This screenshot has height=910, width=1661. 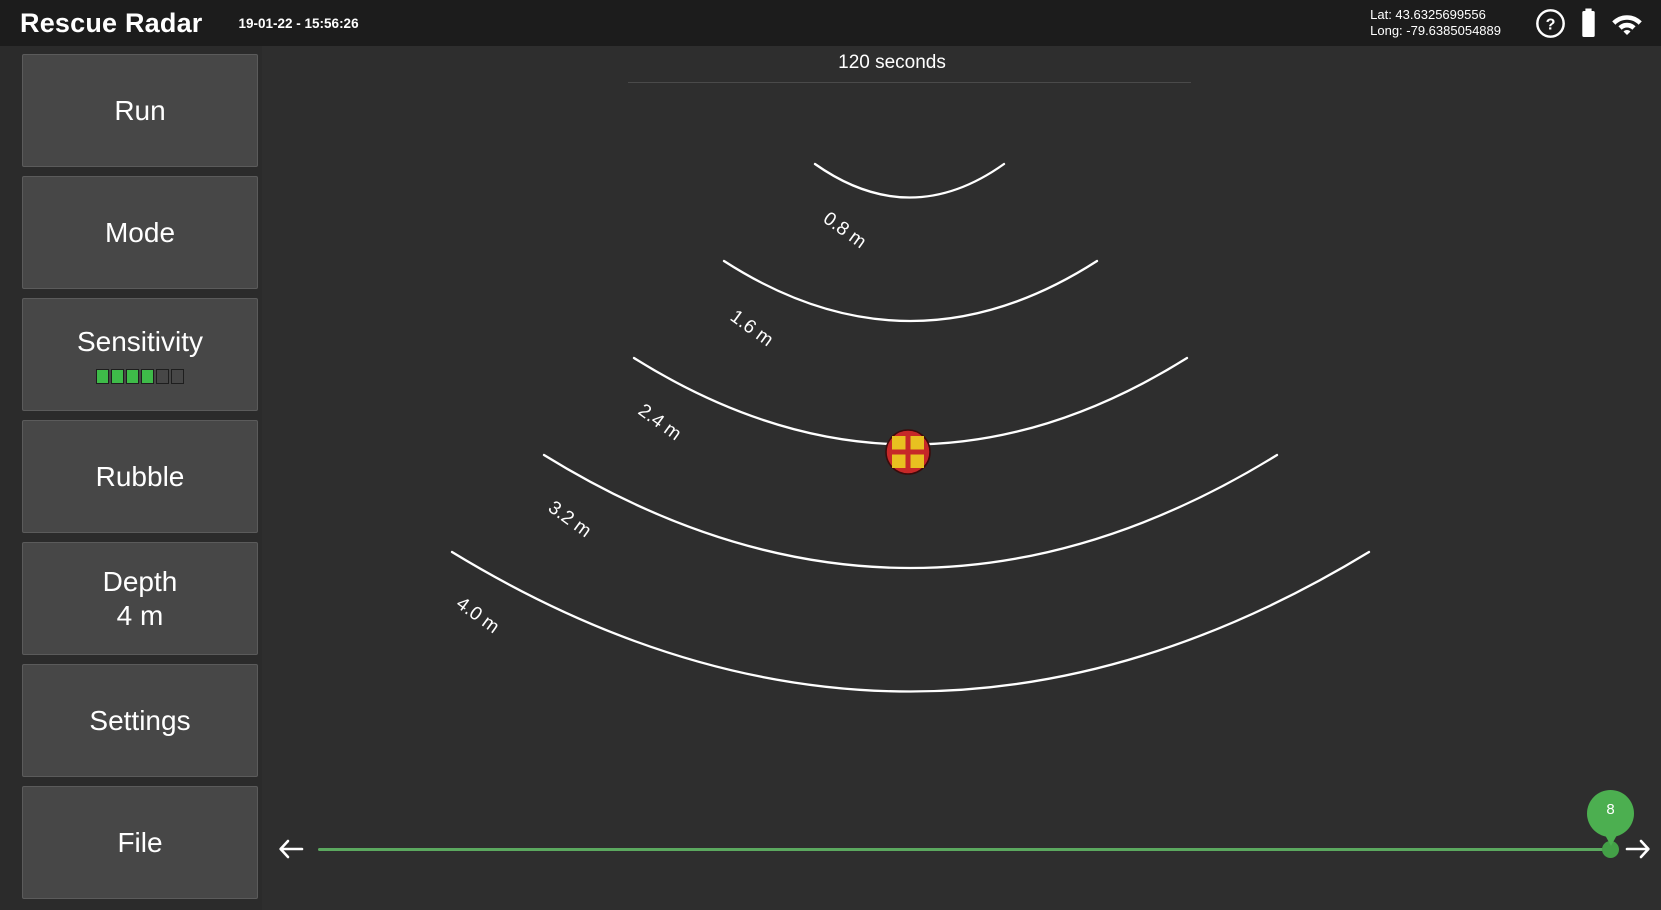 I want to click on battery-icon, so click(x=1588, y=23).